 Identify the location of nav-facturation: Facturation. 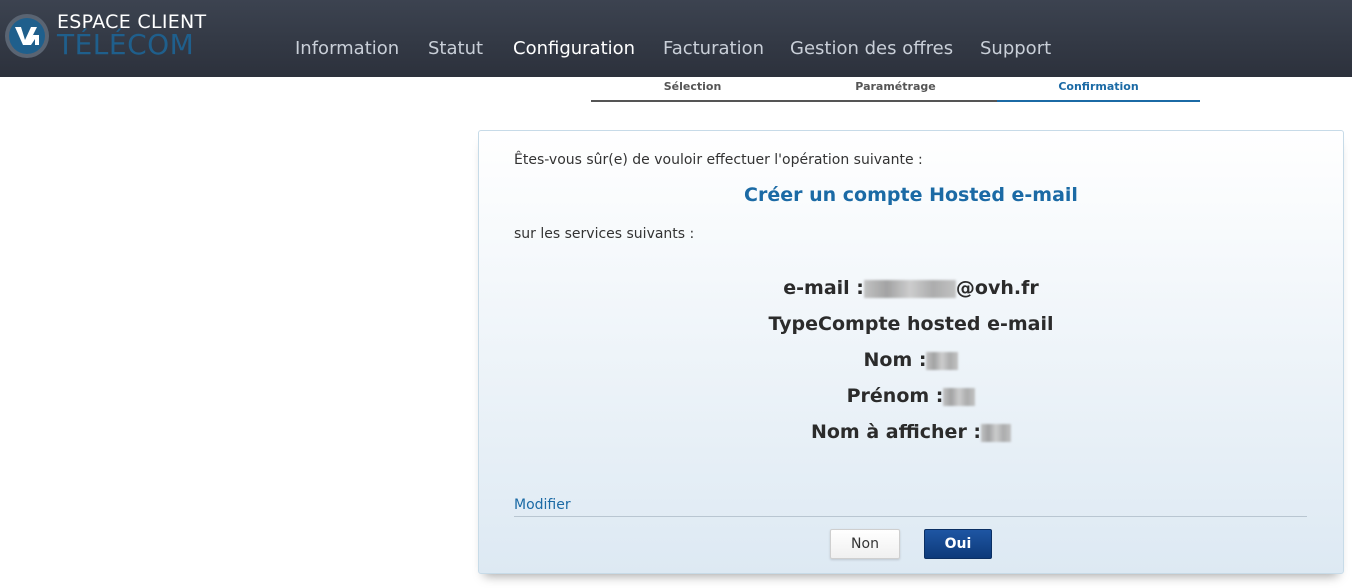
(713, 48).